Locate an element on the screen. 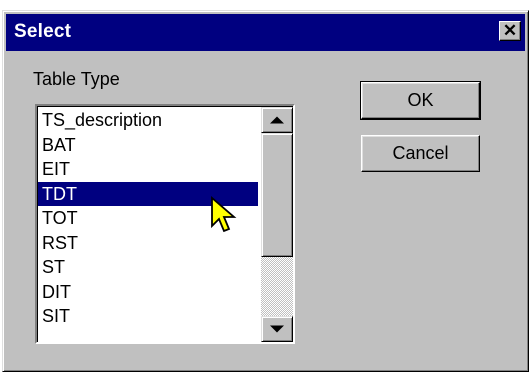 Image resolution: width=531 pixels, height=372 pixels. scroll-up-button is located at coordinates (277, 120).